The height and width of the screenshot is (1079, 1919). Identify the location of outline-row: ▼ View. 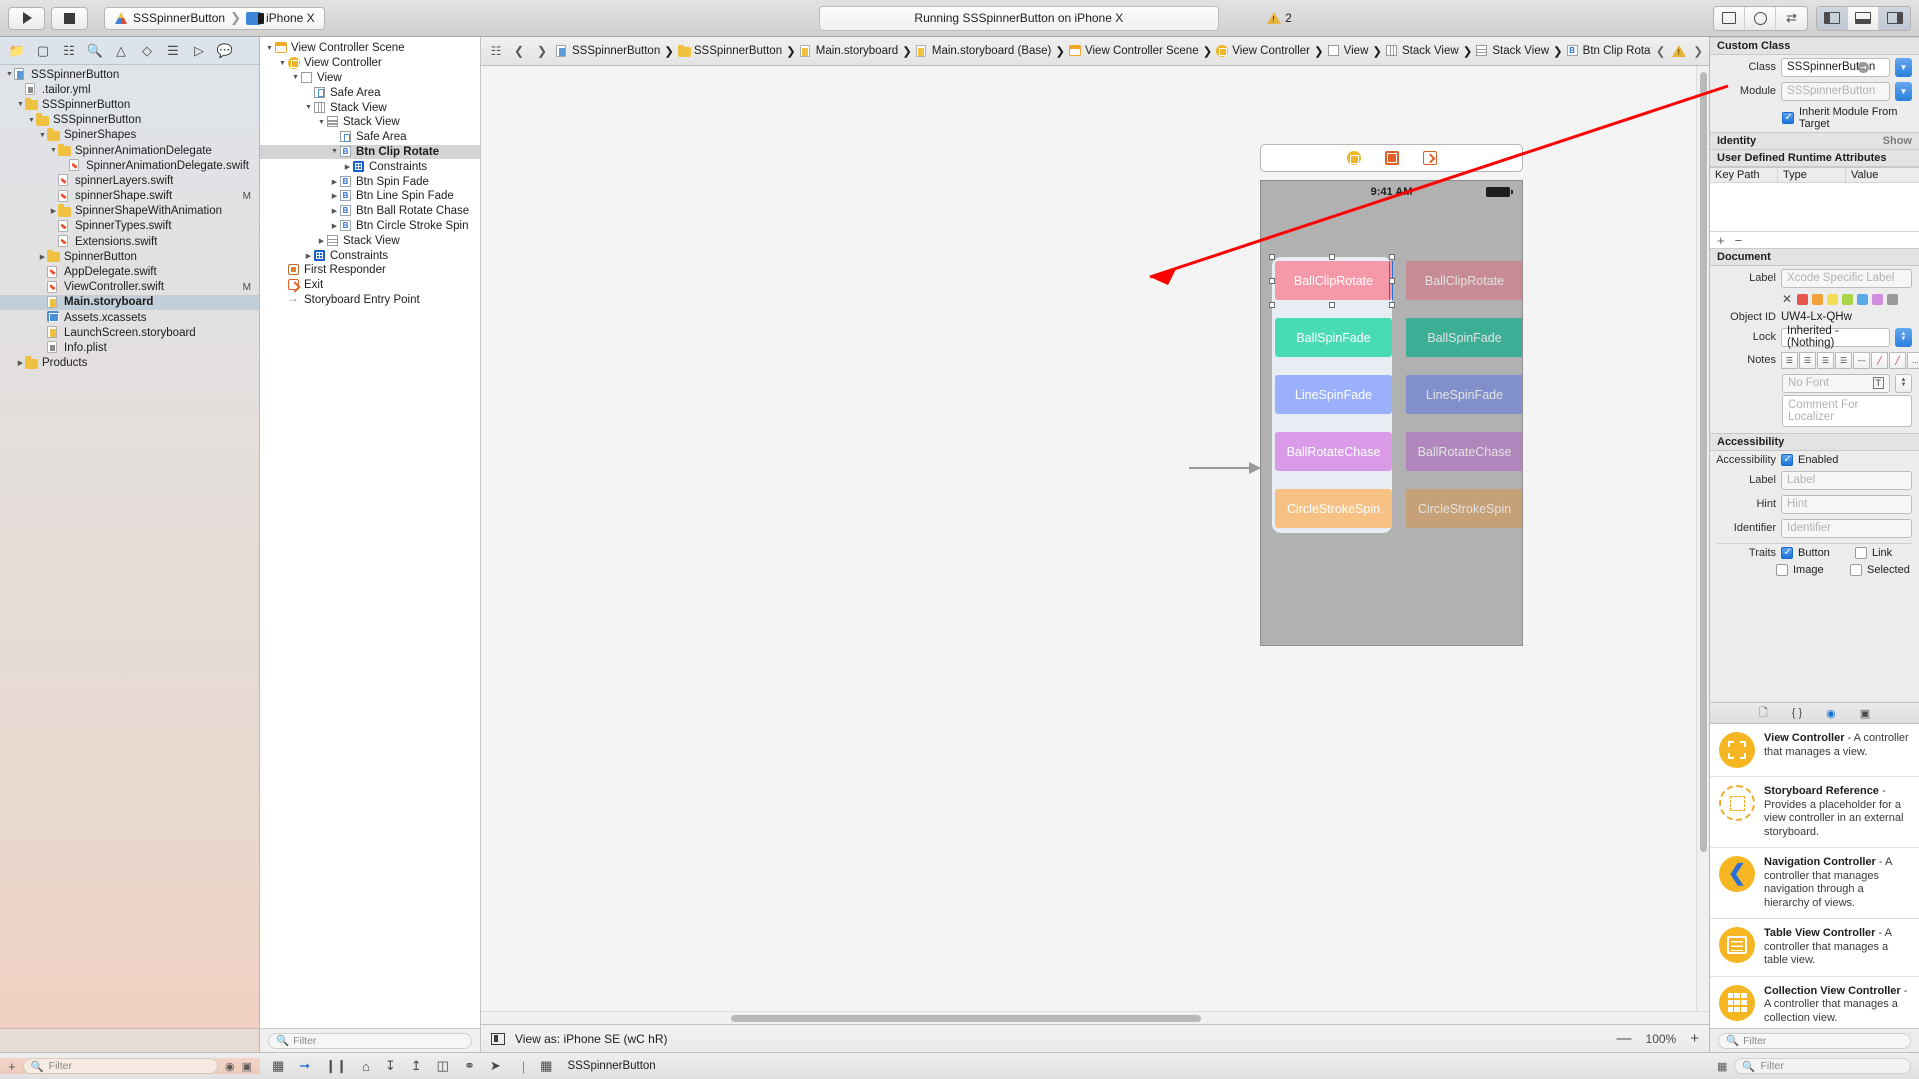
(370, 78).